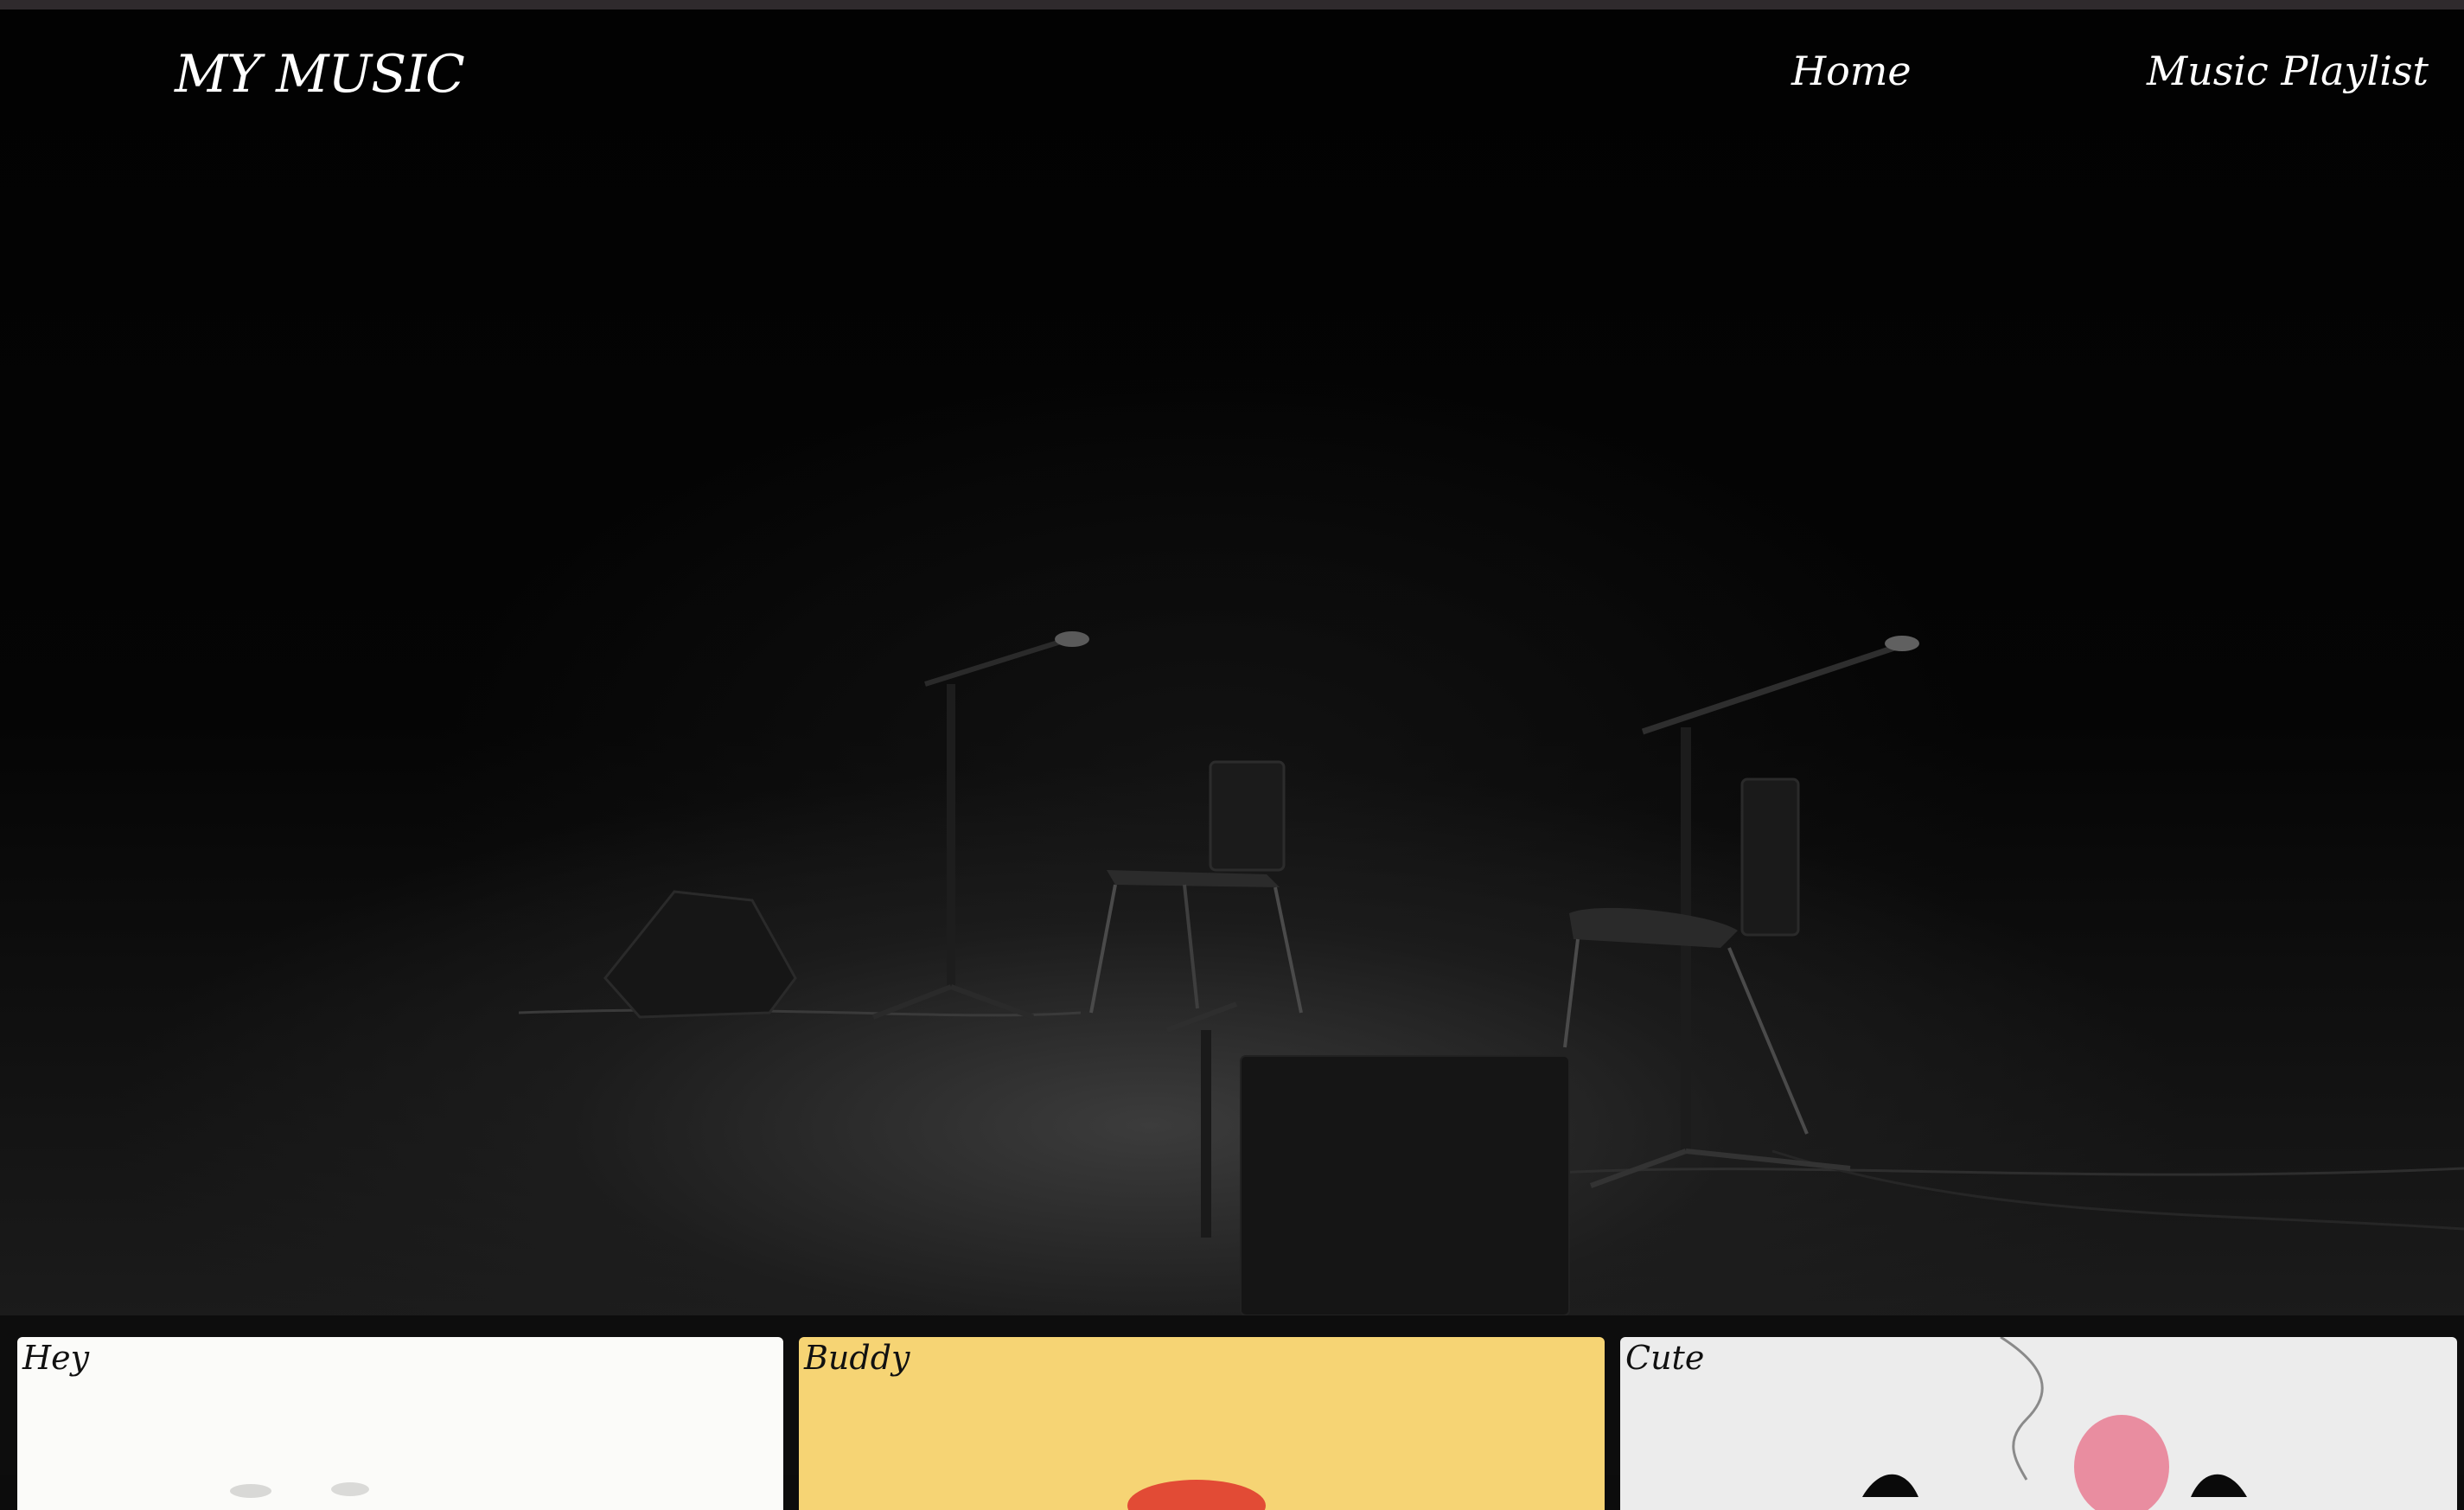 The height and width of the screenshot is (1510, 2464). What do you see at coordinates (400, 1423) in the screenshot?
I see `playlist-card-hey: Hey` at bounding box center [400, 1423].